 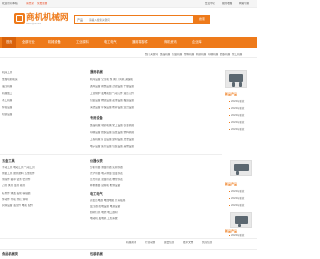 What do you see at coordinates (127, 212) in the screenshot?
I see `category-row: 照明灯具 电池 电工器材` at bounding box center [127, 212].